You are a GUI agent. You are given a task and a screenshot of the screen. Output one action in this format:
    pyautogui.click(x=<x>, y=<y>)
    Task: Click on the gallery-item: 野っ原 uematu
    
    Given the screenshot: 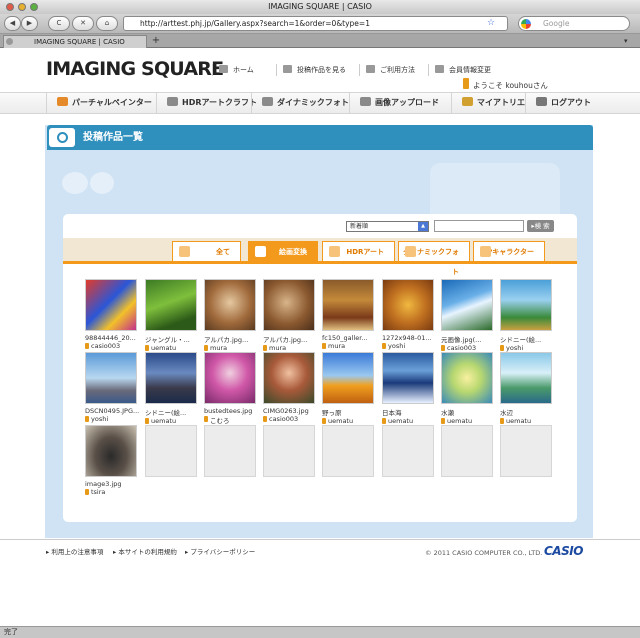 What is the action you would take?
    pyautogui.click(x=352, y=388)
    